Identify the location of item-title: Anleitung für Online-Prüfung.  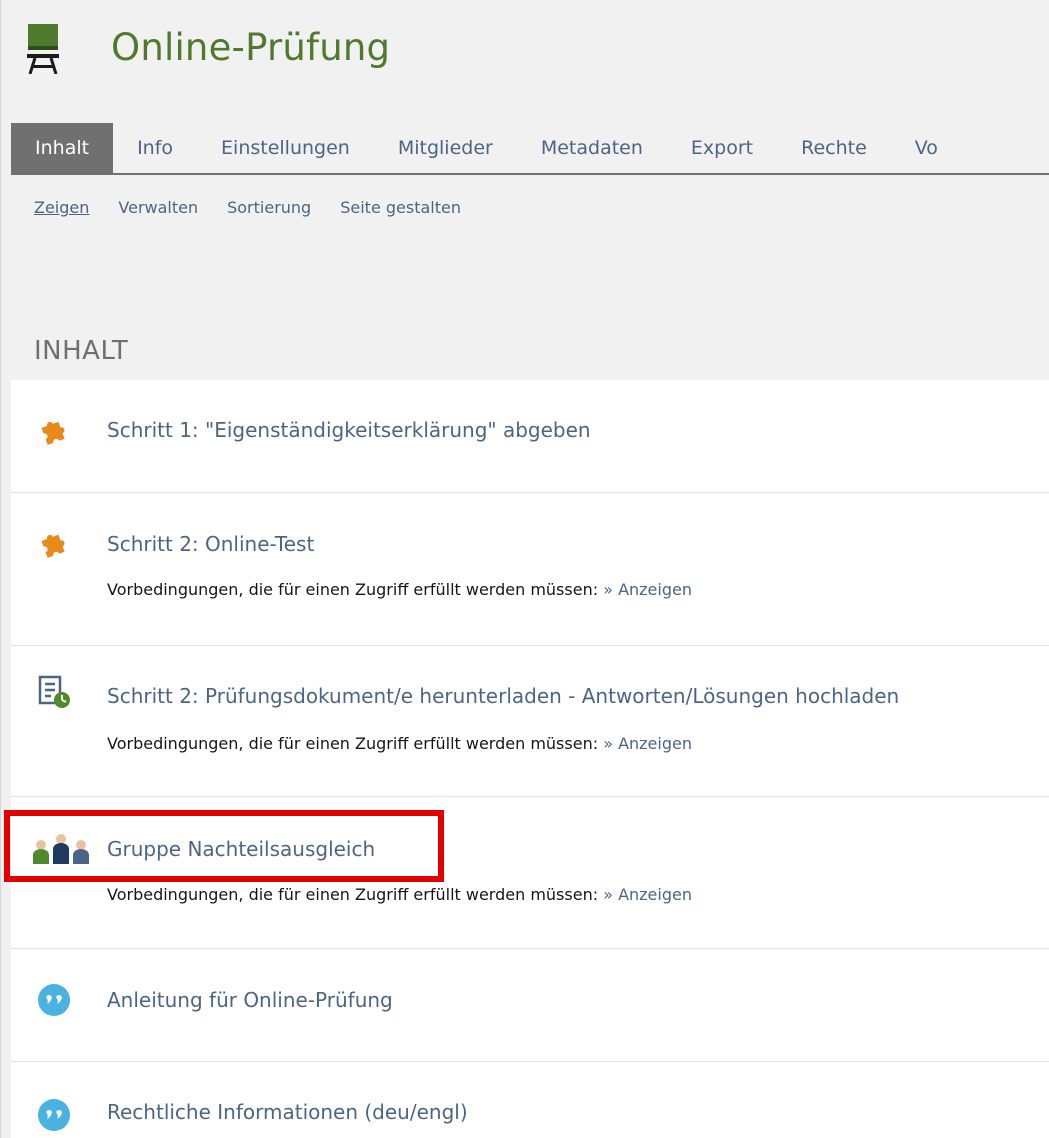
(250, 1000).